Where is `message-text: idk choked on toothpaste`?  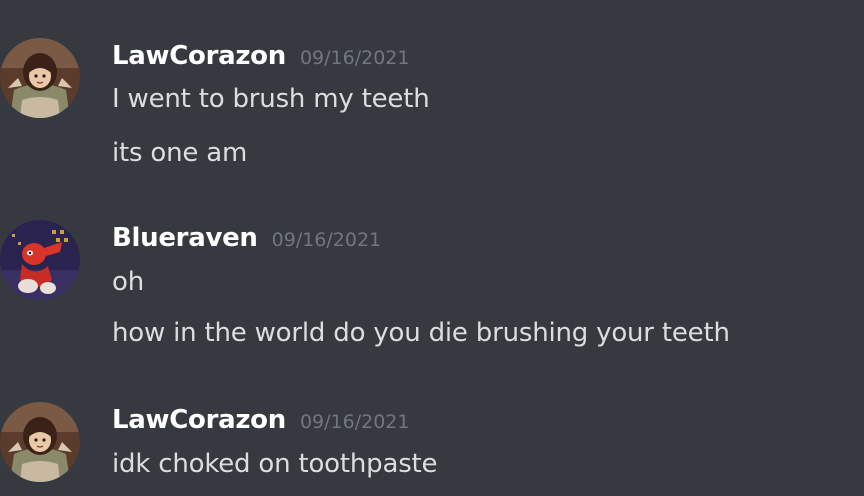
message-text: idk choked on toothpaste is located at coordinates (275, 464).